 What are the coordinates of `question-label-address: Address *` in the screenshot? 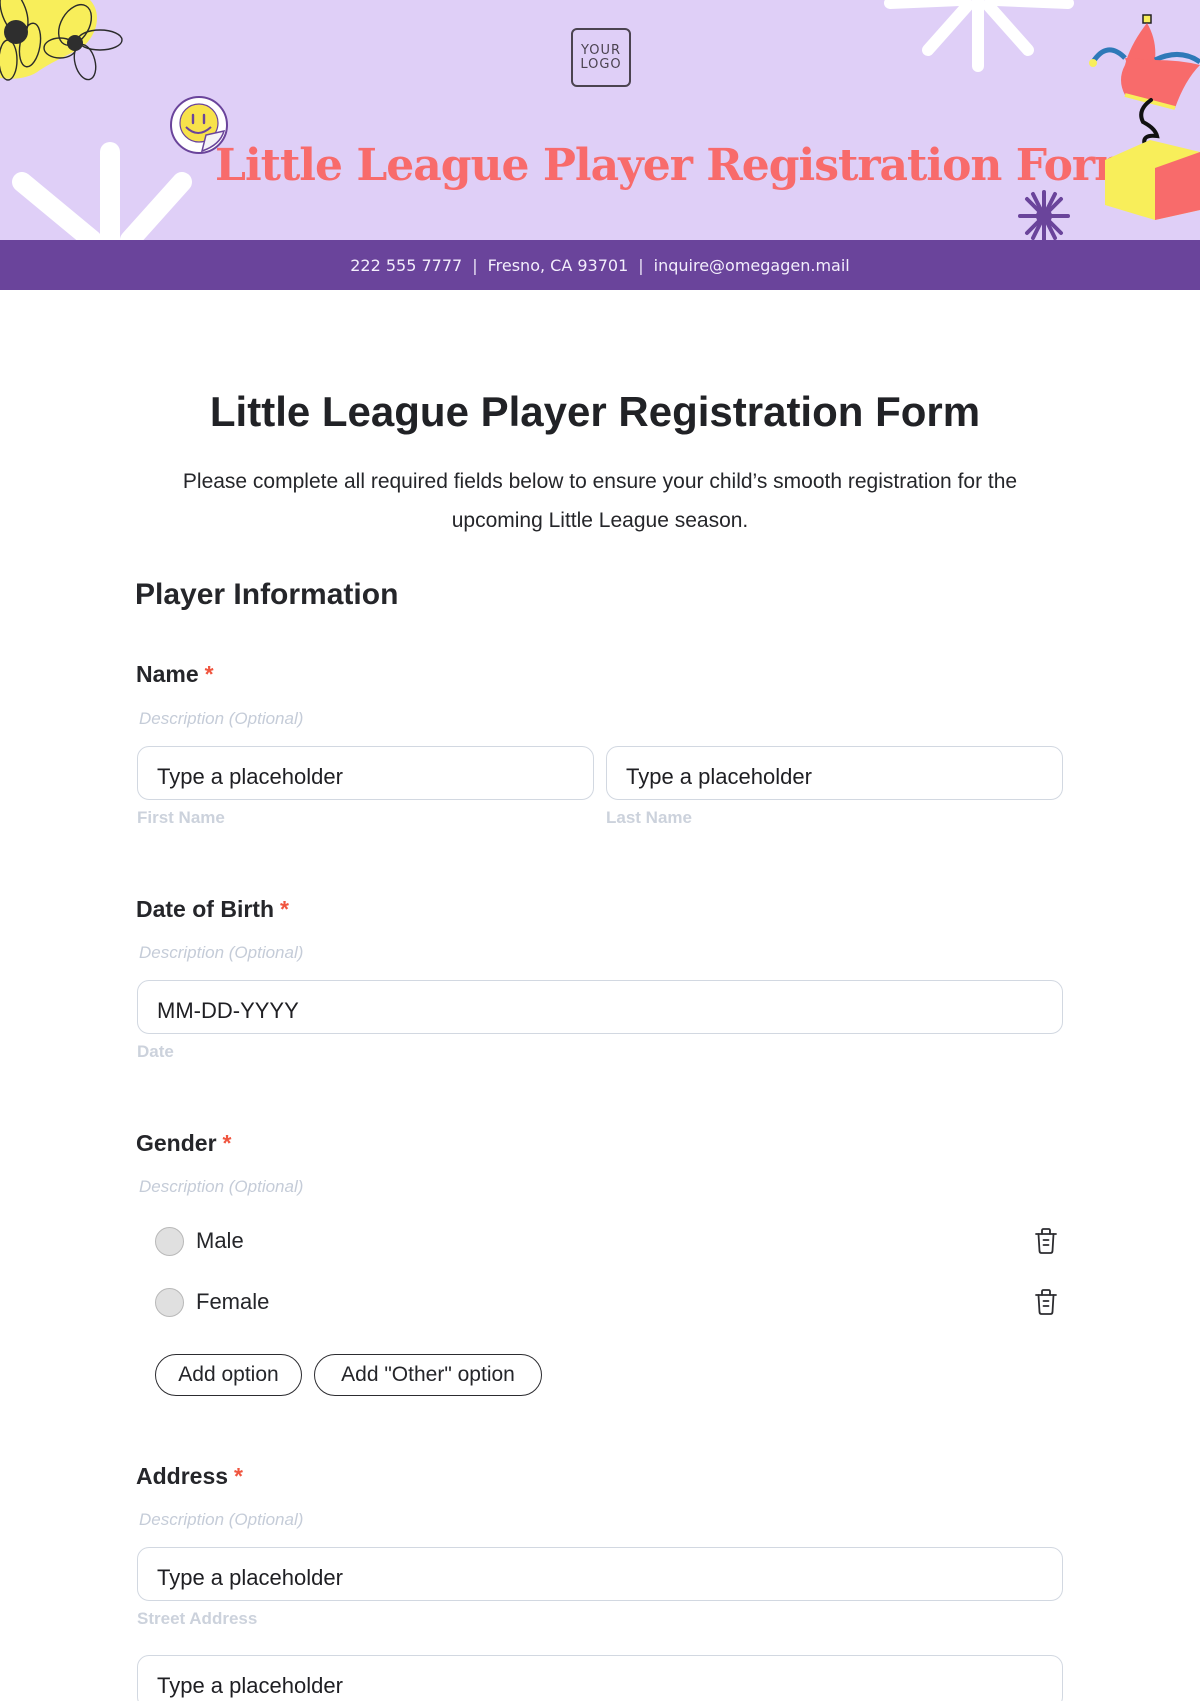 It's located at (189, 1476).